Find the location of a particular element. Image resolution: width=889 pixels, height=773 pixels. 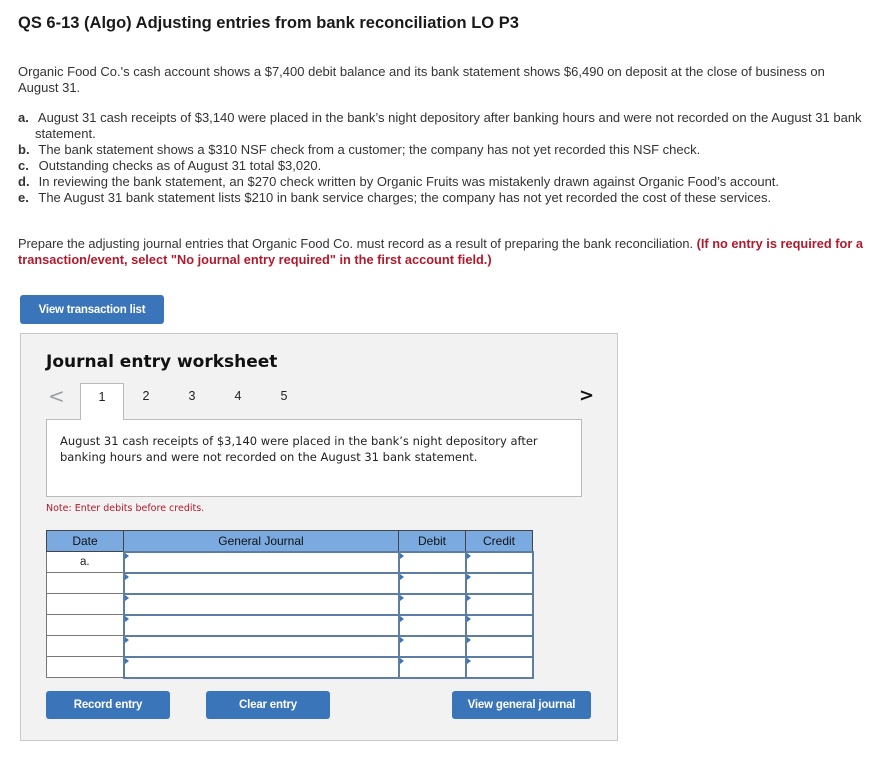

item-label: b. is located at coordinates (24, 149).